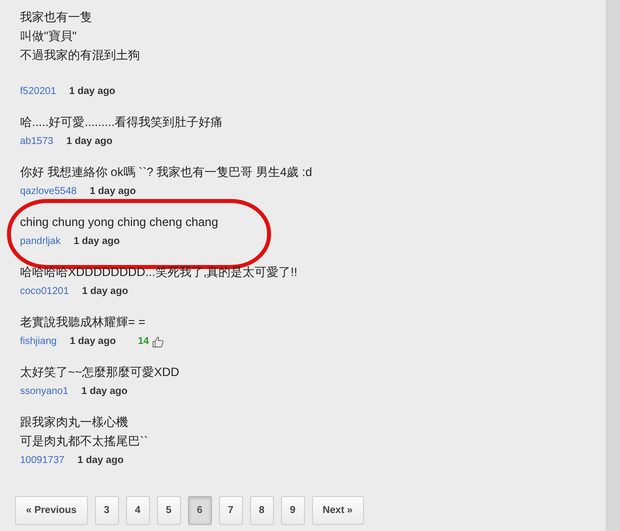 This screenshot has height=531, width=620. I want to click on comment-text: 太好笑了~~怎麼那麼可愛XDD, so click(100, 372).